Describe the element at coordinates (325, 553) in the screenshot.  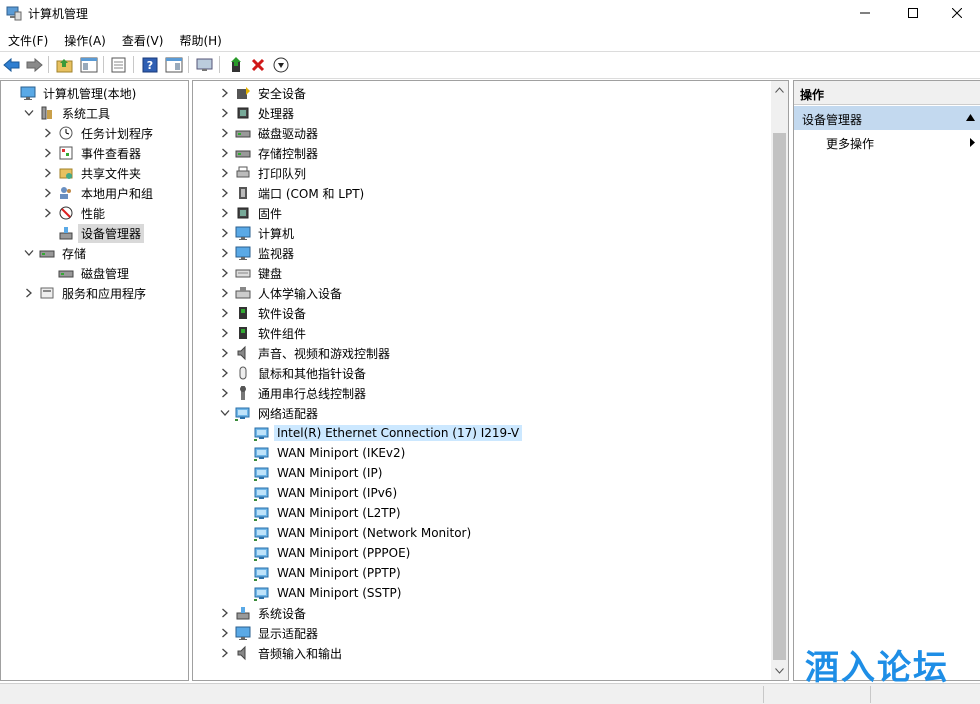
I see `device-tree-item: WAN Miniport (PPPOE)` at that location.